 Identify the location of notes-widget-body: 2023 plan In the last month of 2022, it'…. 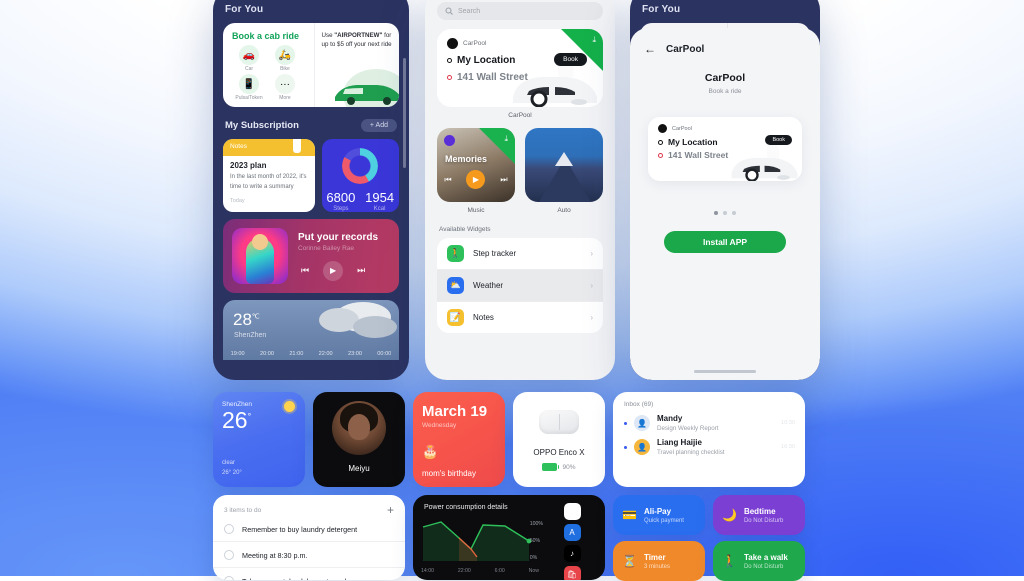
(269, 182).